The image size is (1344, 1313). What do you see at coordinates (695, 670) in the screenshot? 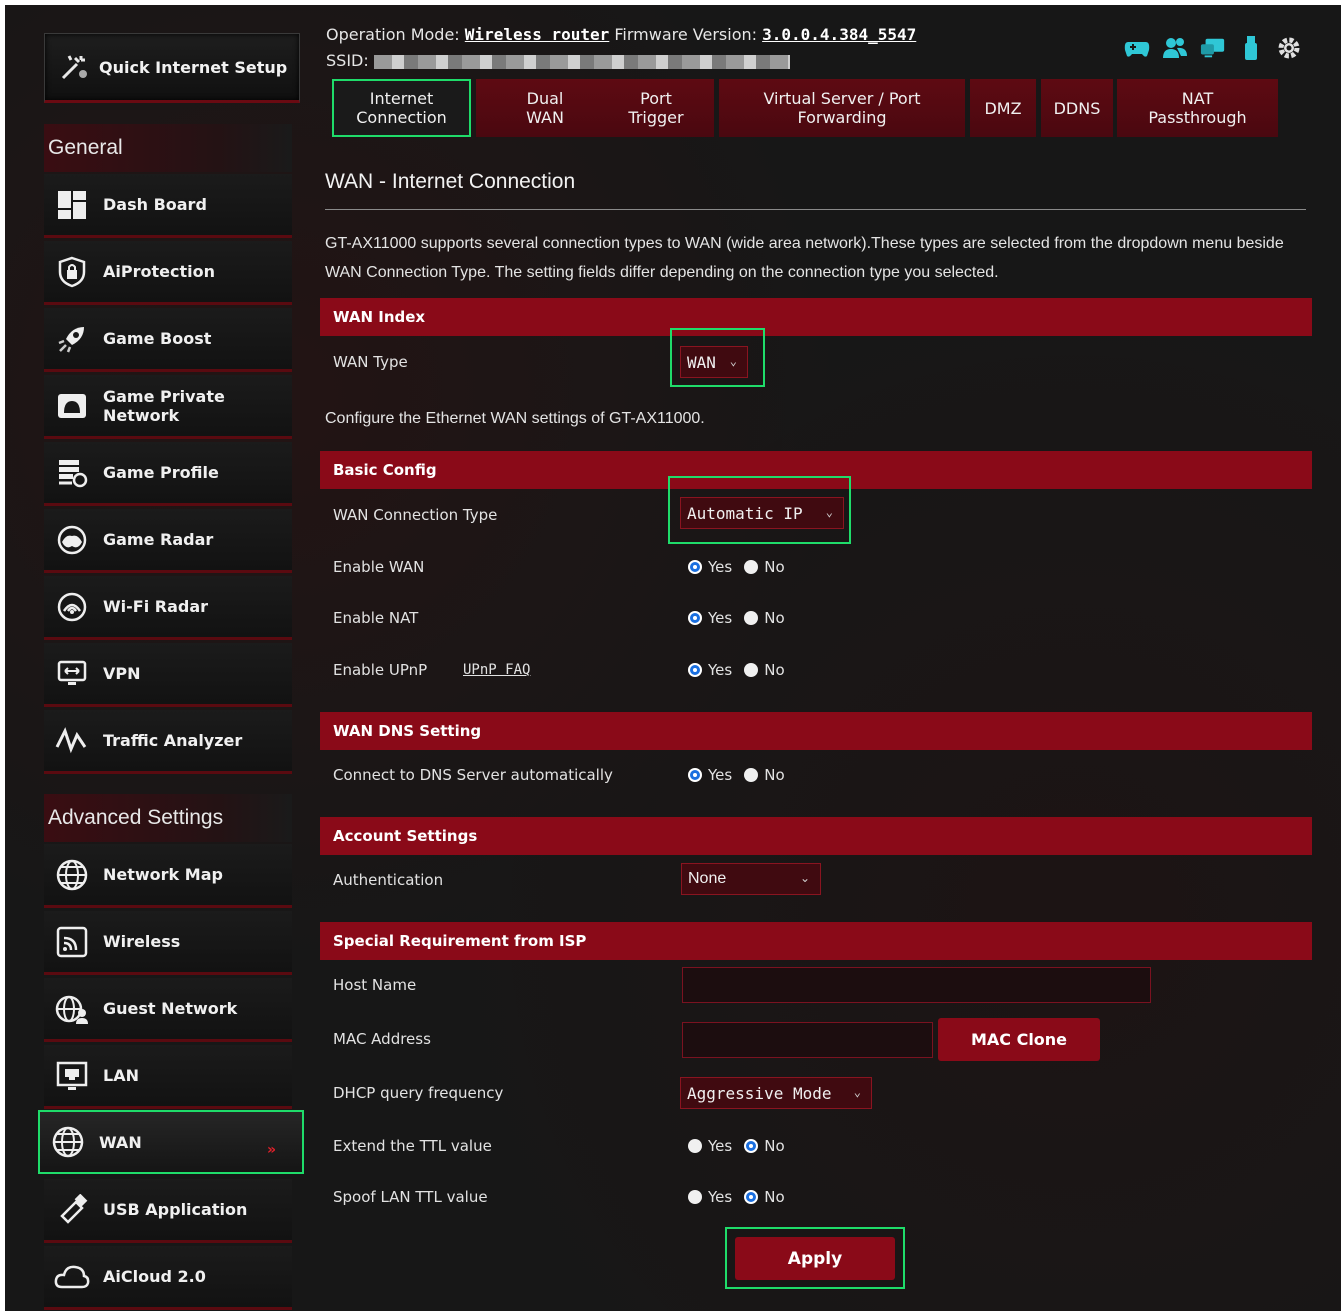
I see `enable-upnp-yes-radio` at bounding box center [695, 670].